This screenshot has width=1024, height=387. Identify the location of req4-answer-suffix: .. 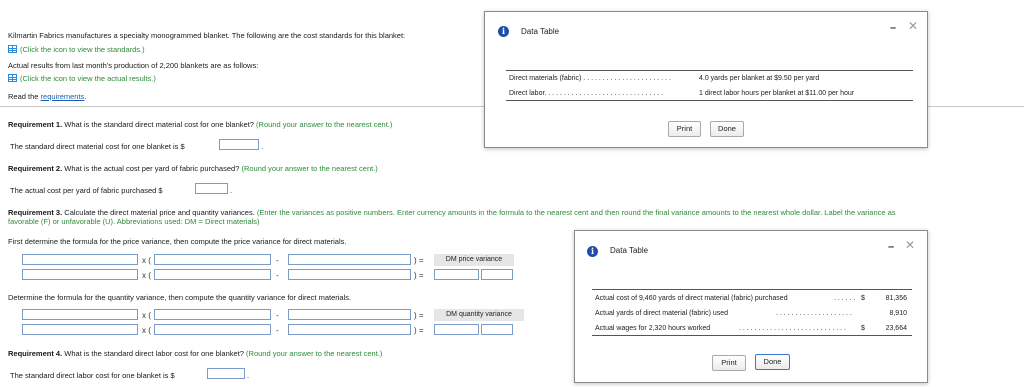
(248, 375).